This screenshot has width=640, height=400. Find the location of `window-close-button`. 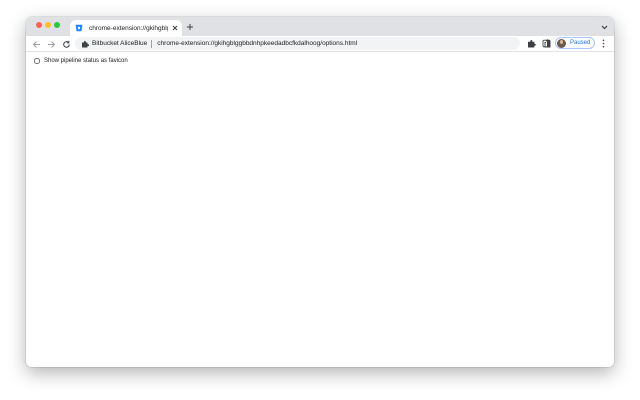

window-close-button is located at coordinates (39, 25).